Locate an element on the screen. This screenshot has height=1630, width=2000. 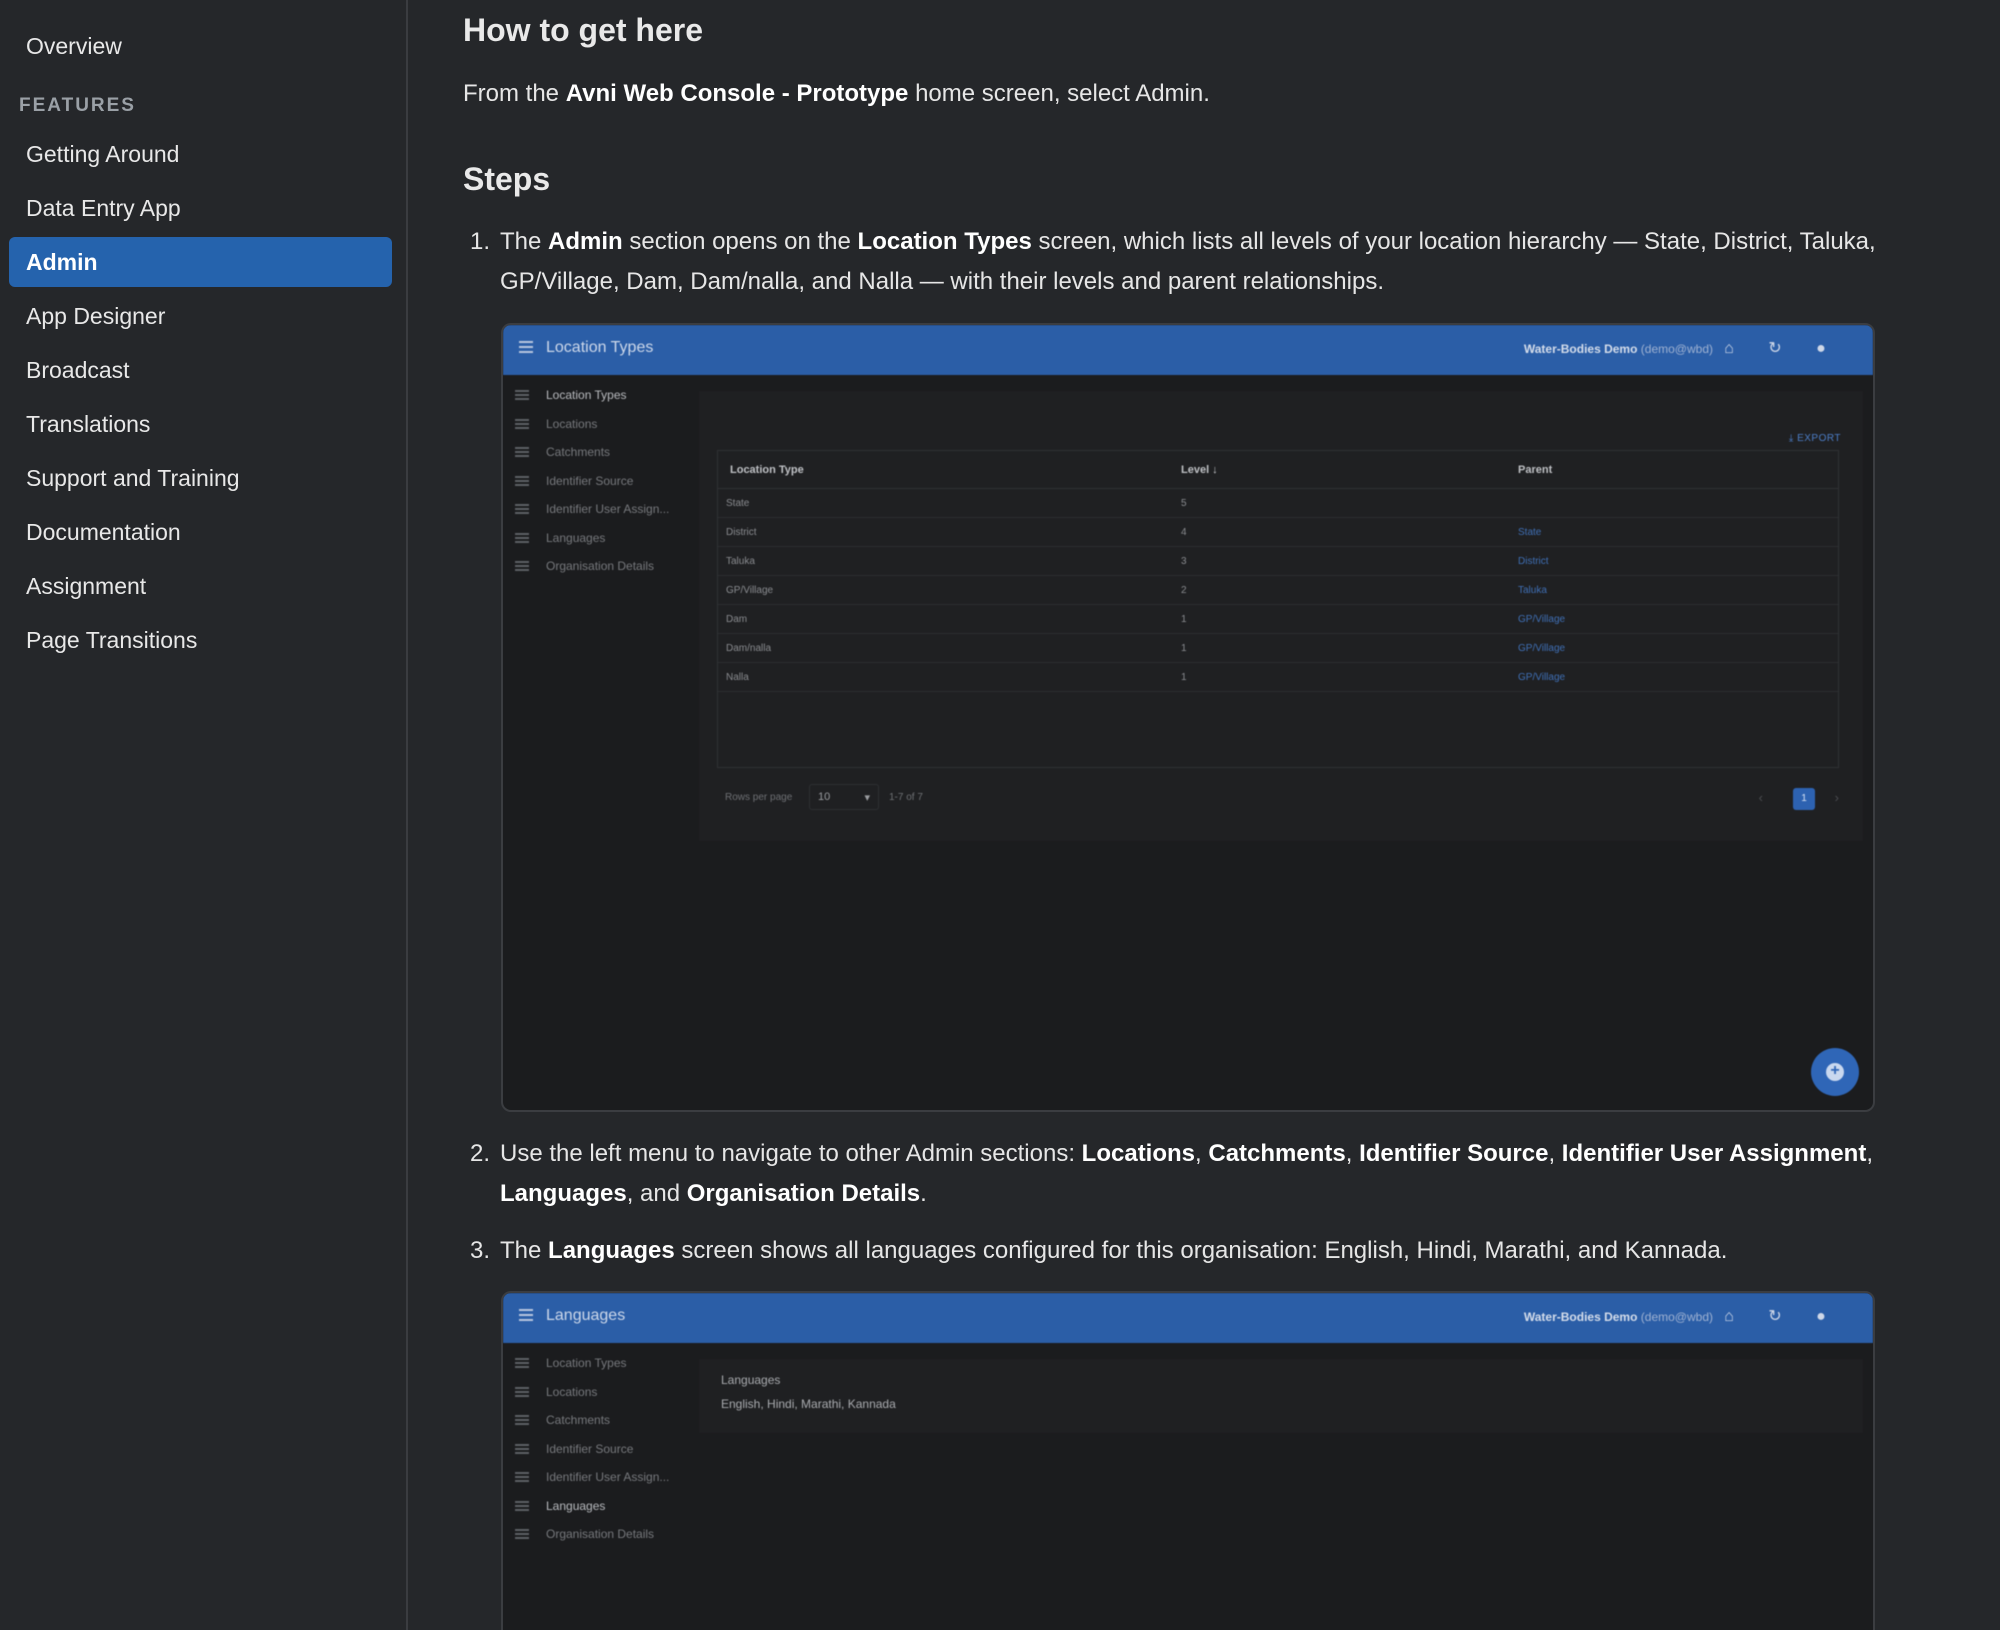
step-3-number: 3. is located at coordinates (480, 1250).